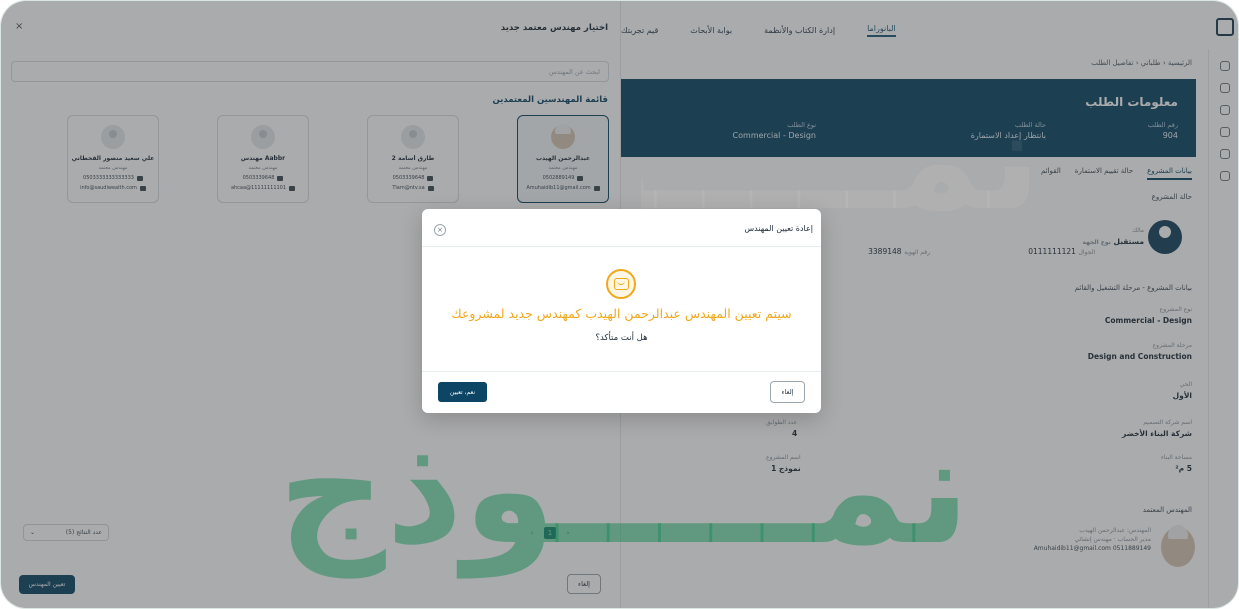  What do you see at coordinates (621, 338) in the screenshot?
I see `dialog-question: هل أنت متأكد؟` at bounding box center [621, 338].